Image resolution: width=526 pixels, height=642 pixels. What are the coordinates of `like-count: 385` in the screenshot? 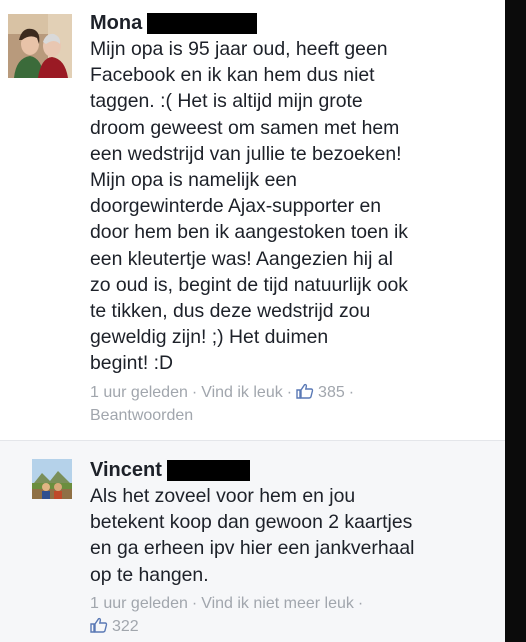 It's located at (331, 392).